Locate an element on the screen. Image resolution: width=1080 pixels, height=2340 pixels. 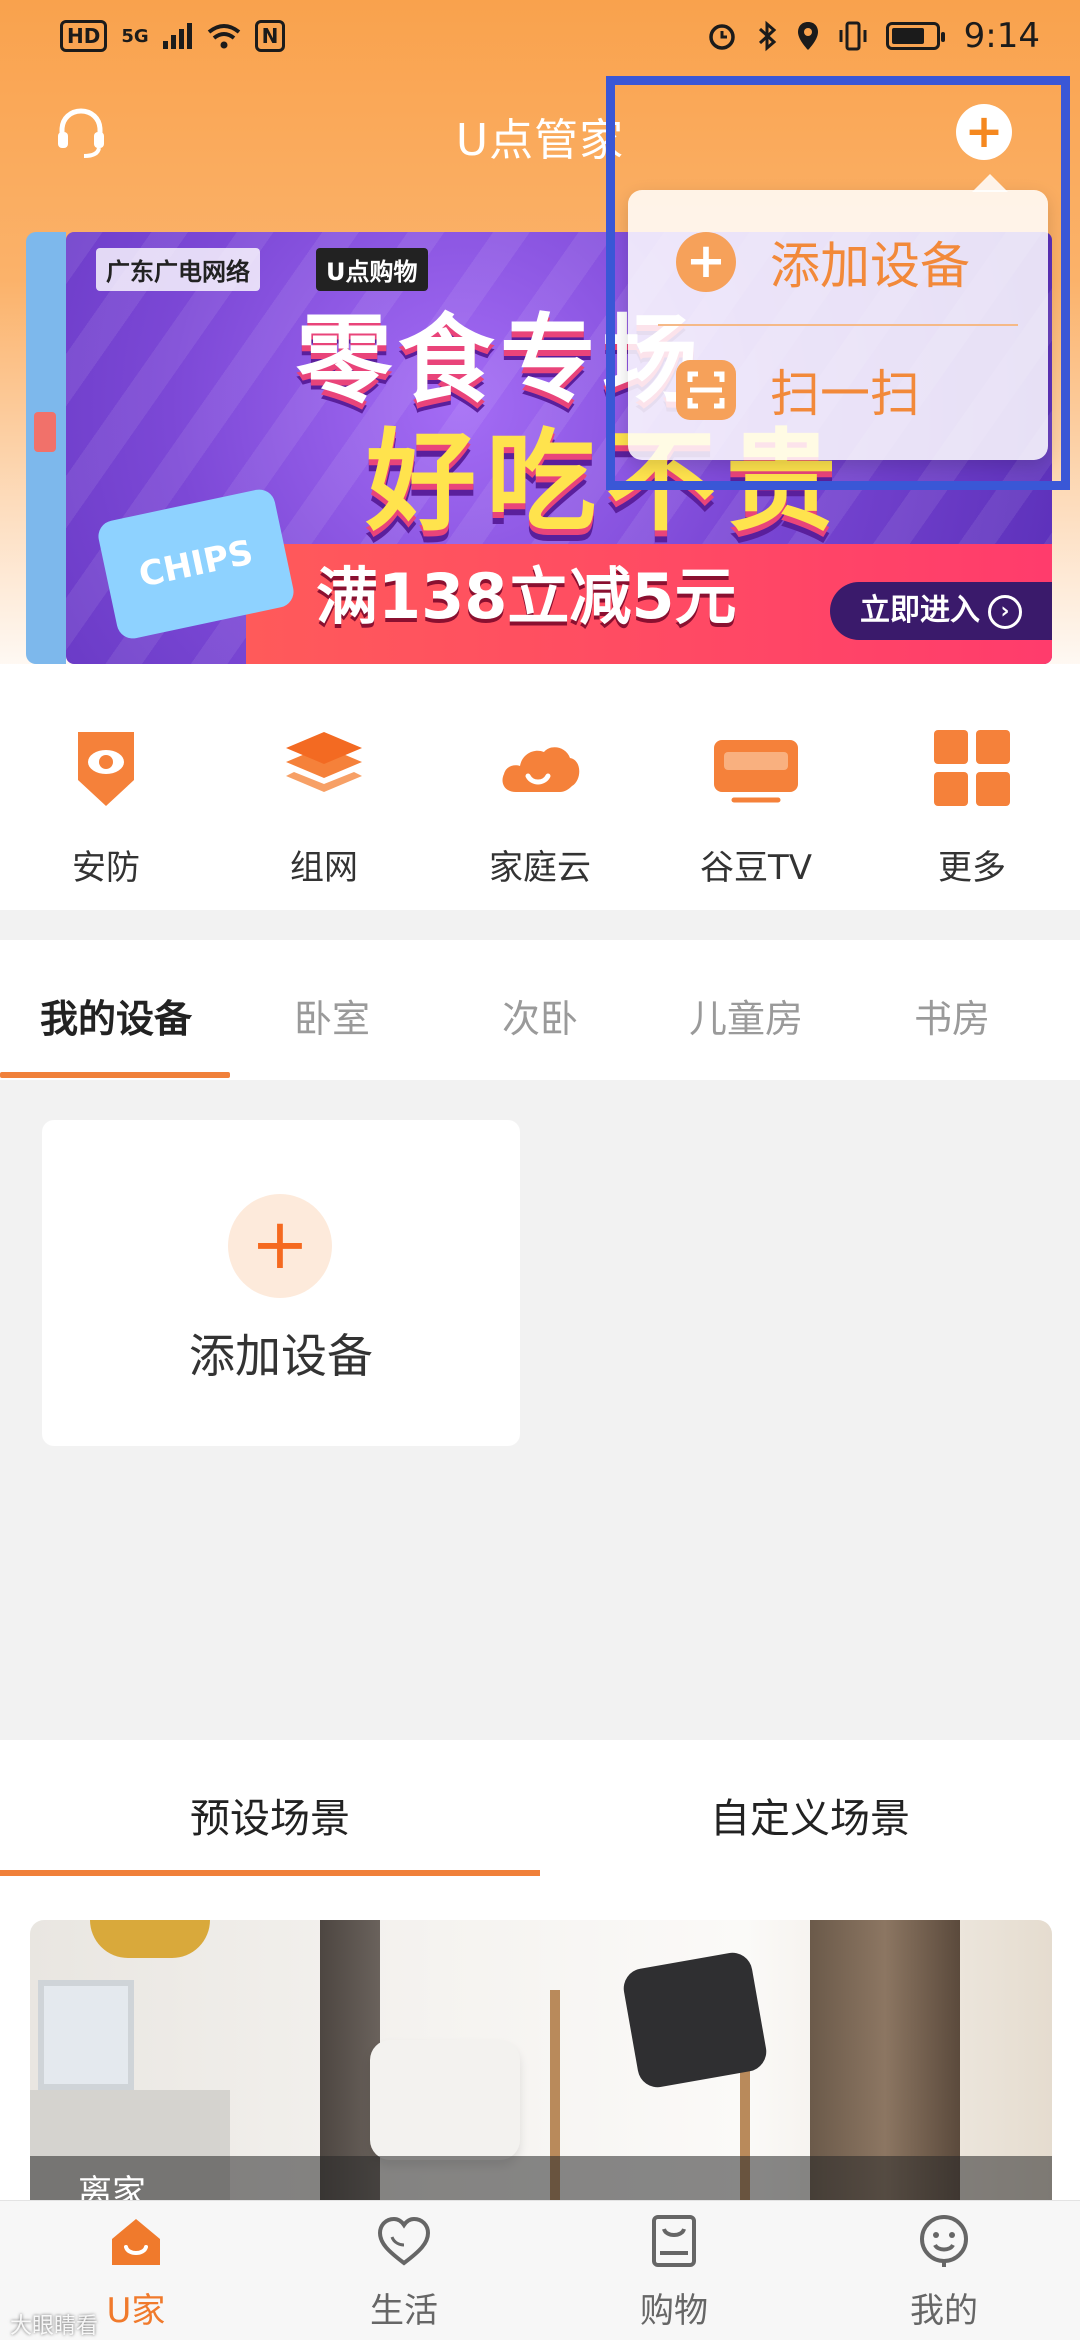
nav-label: 购物 is located at coordinates (674, 2311).